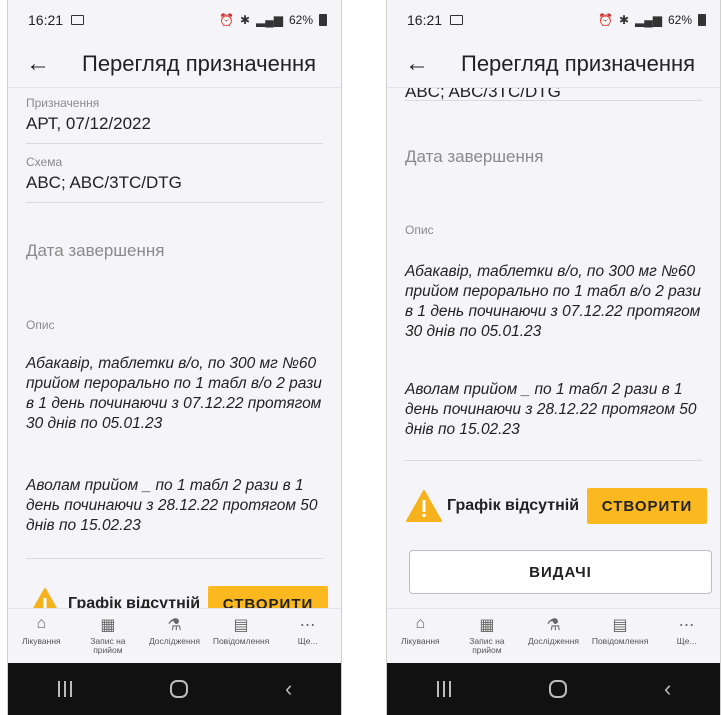  Describe the element at coordinates (63, 103) in the screenshot. I see `assignment-label: Призначення` at that location.